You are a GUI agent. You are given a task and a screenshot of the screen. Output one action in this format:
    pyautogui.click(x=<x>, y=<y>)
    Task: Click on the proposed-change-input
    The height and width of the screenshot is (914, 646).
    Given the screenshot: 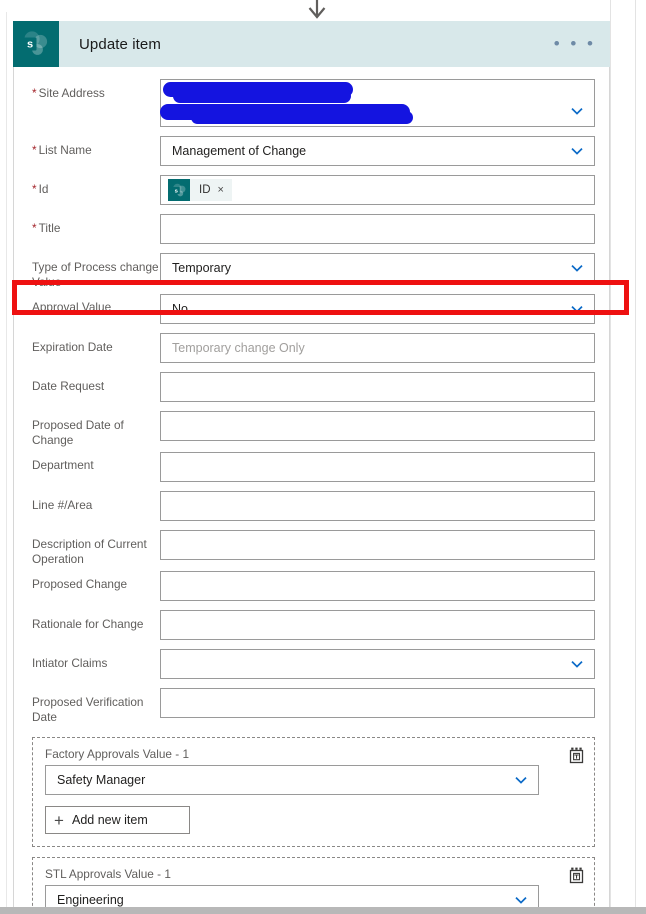 What is the action you would take?
    pyautogui.click(x=377, y=586)
    